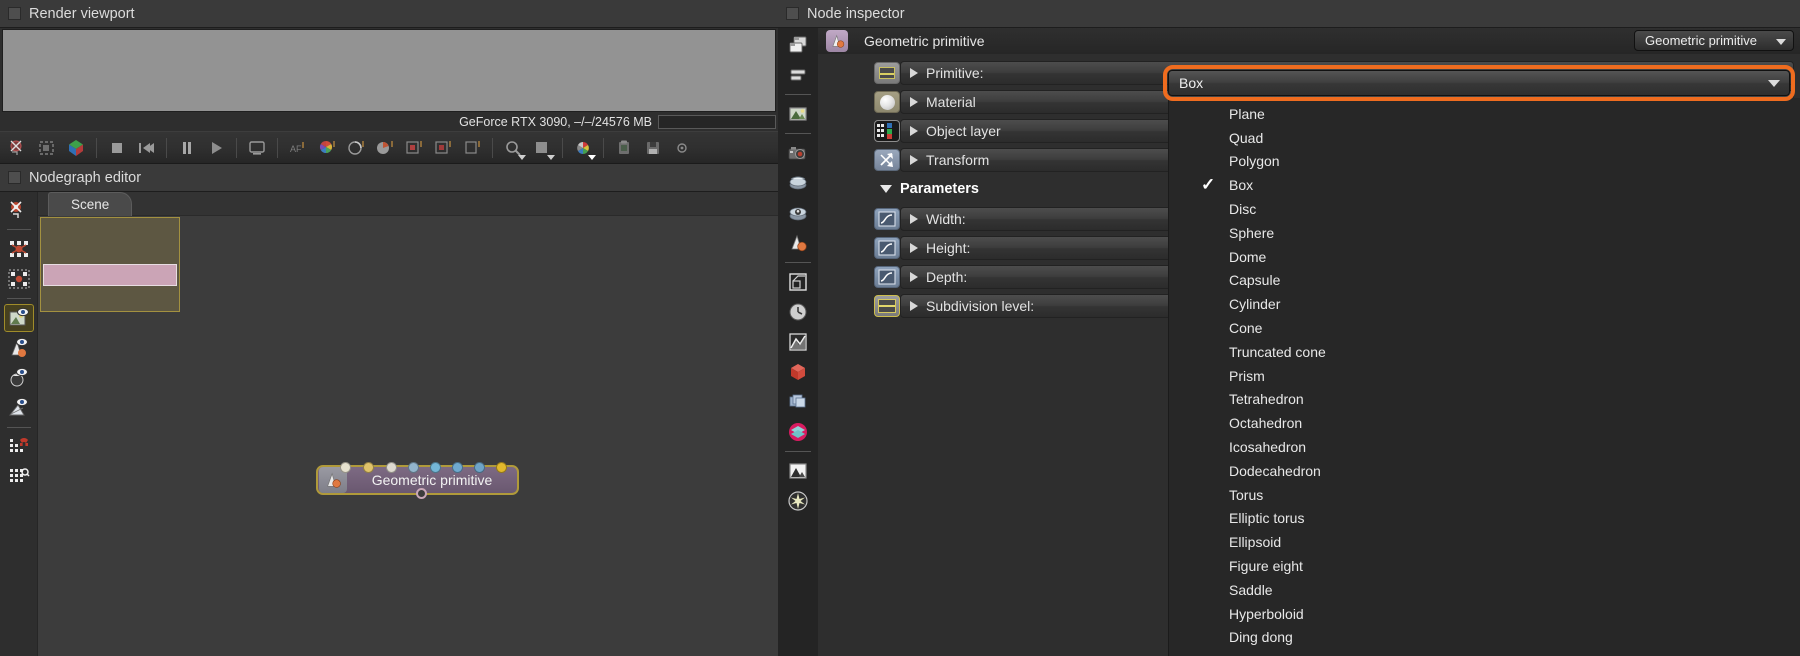  Describe the element at coordinates (1484, 304) in the screenshot. I see `menu-item-cylinder: Cylinder` at that location.